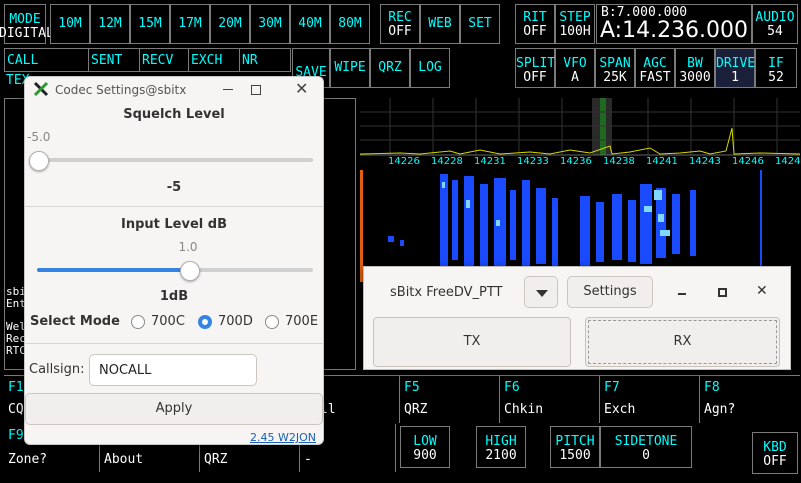 The image size is (801, 483). I want to click on band-40m-button: 40M, so click(310, 24).